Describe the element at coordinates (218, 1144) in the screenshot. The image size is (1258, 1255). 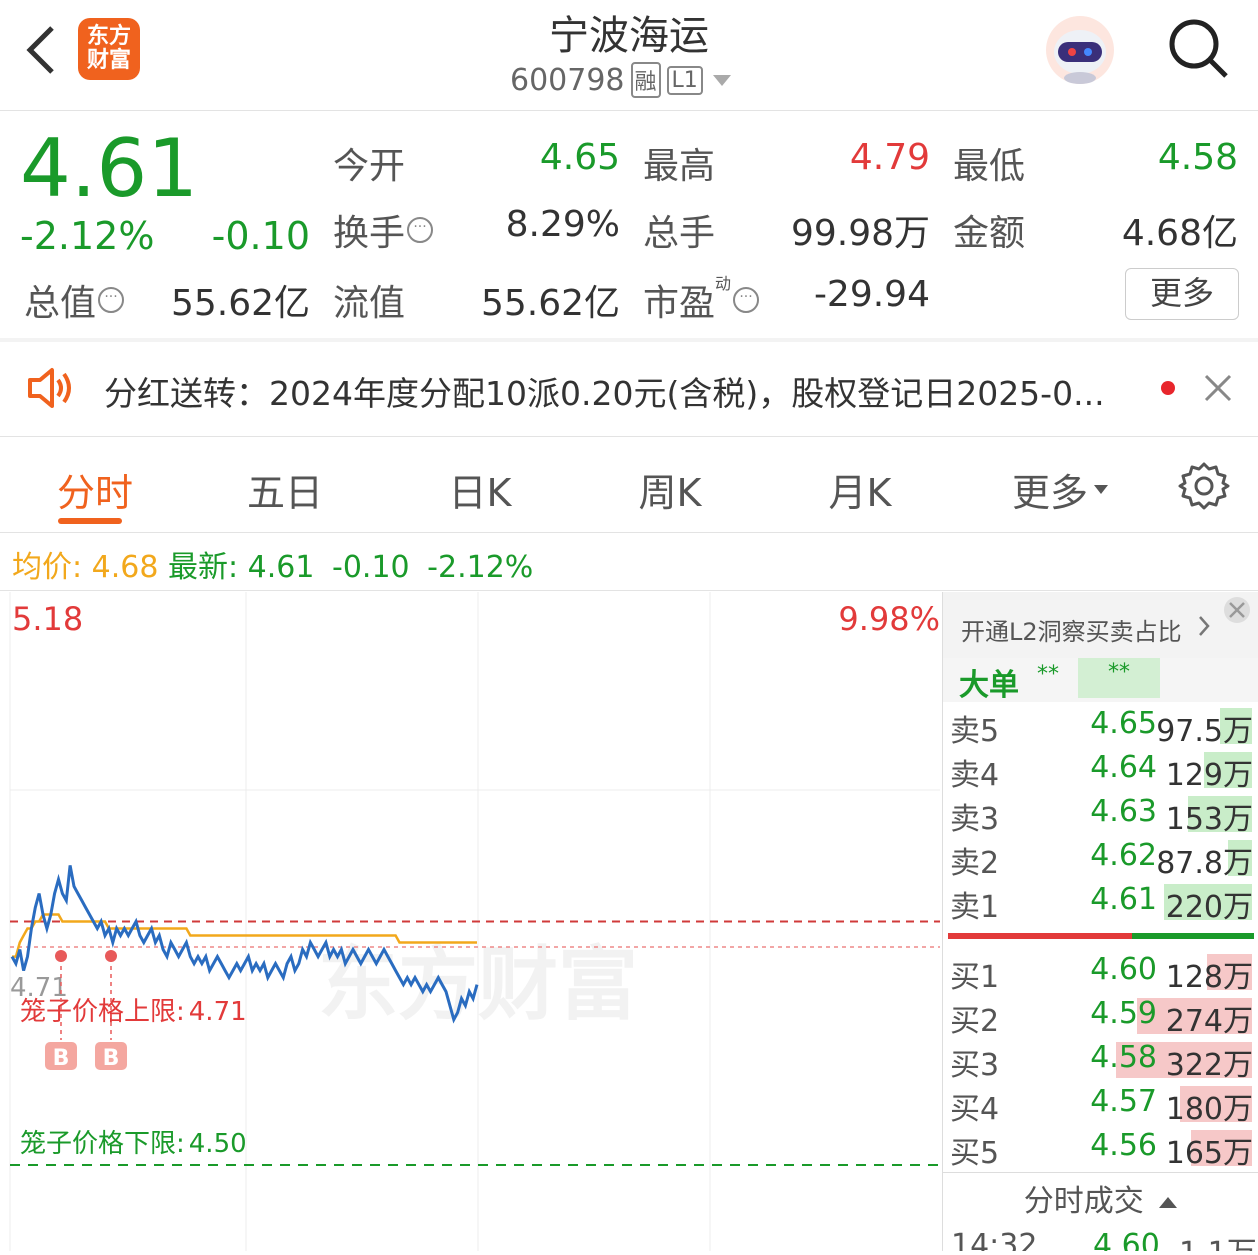
I see `lower-limit-value: 4.50` at that location.